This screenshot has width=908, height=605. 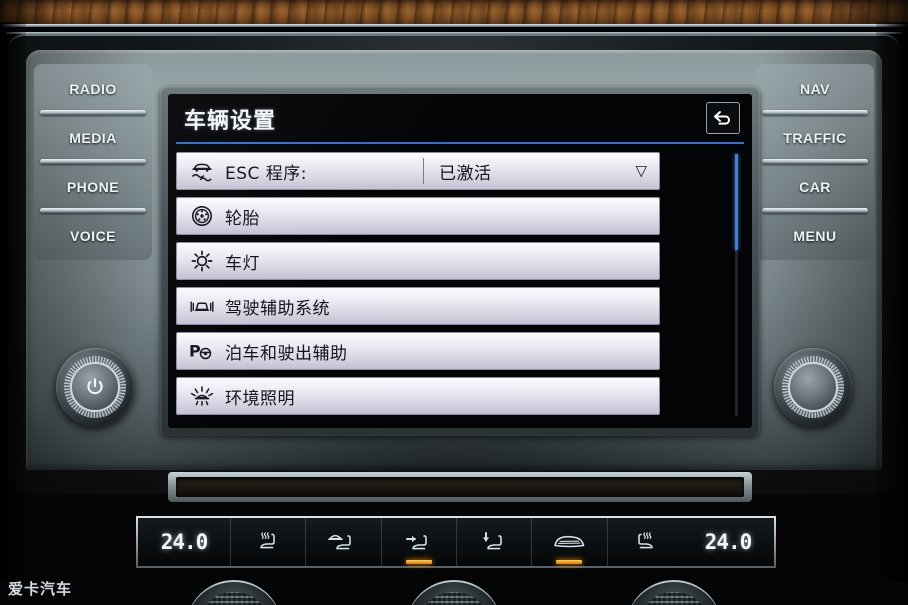 I want to click on climate-dial-center, so click(x=454, y=592).